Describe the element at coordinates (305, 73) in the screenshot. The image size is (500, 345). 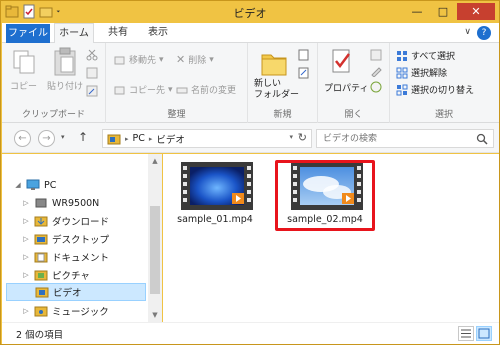
I see `easy-access-icon` at that location.